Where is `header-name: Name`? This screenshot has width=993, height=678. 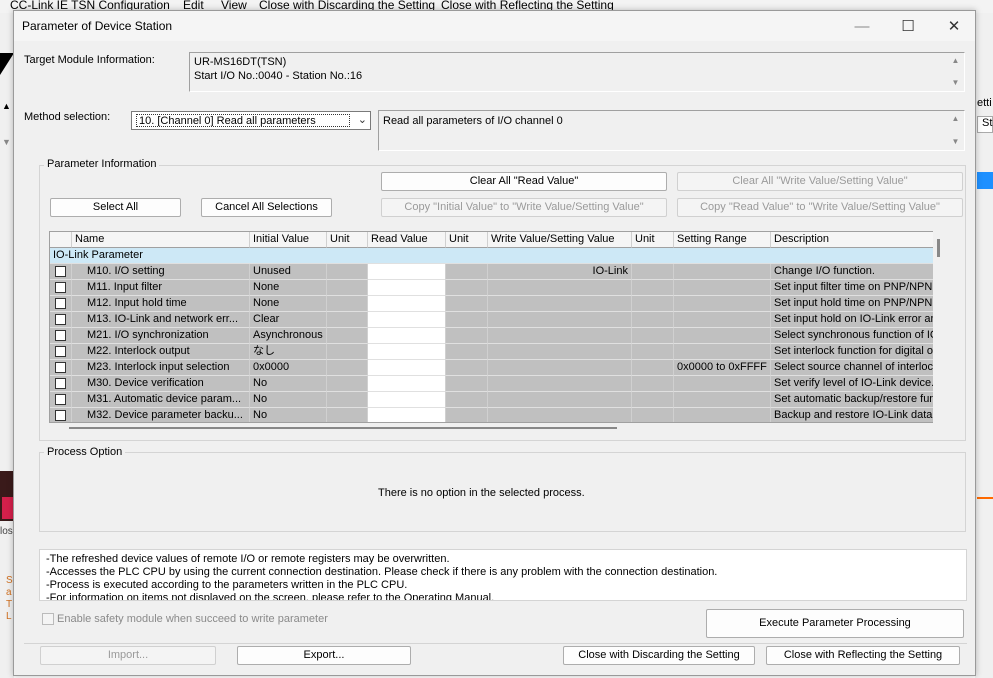 header-name: Name is located at coordinates (161, 240).